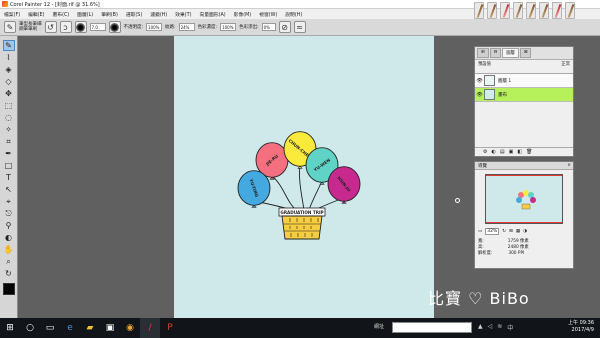 The height and width of the screenshot is (338, 600). I want to click on menu-brushes: 筆刷(B), so click(109, 14).